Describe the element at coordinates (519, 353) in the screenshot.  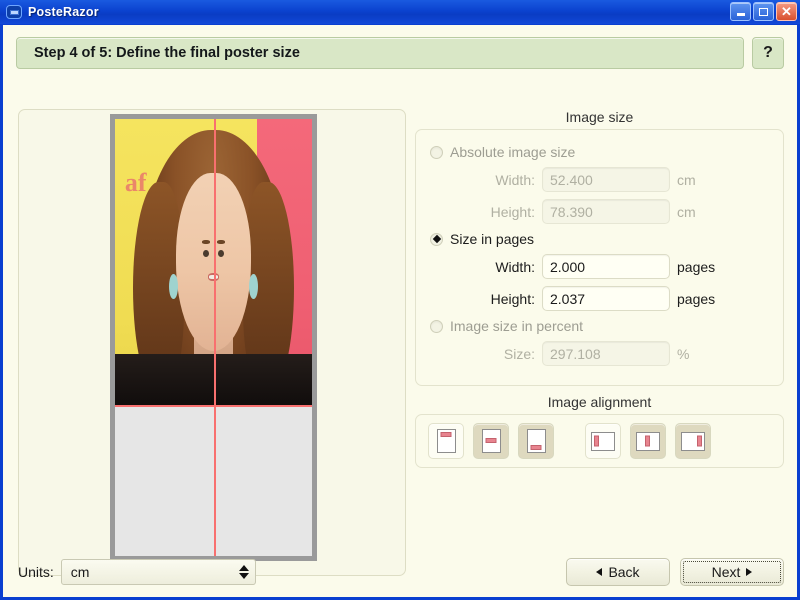
I see `percent-size-label: Size:` at that location.